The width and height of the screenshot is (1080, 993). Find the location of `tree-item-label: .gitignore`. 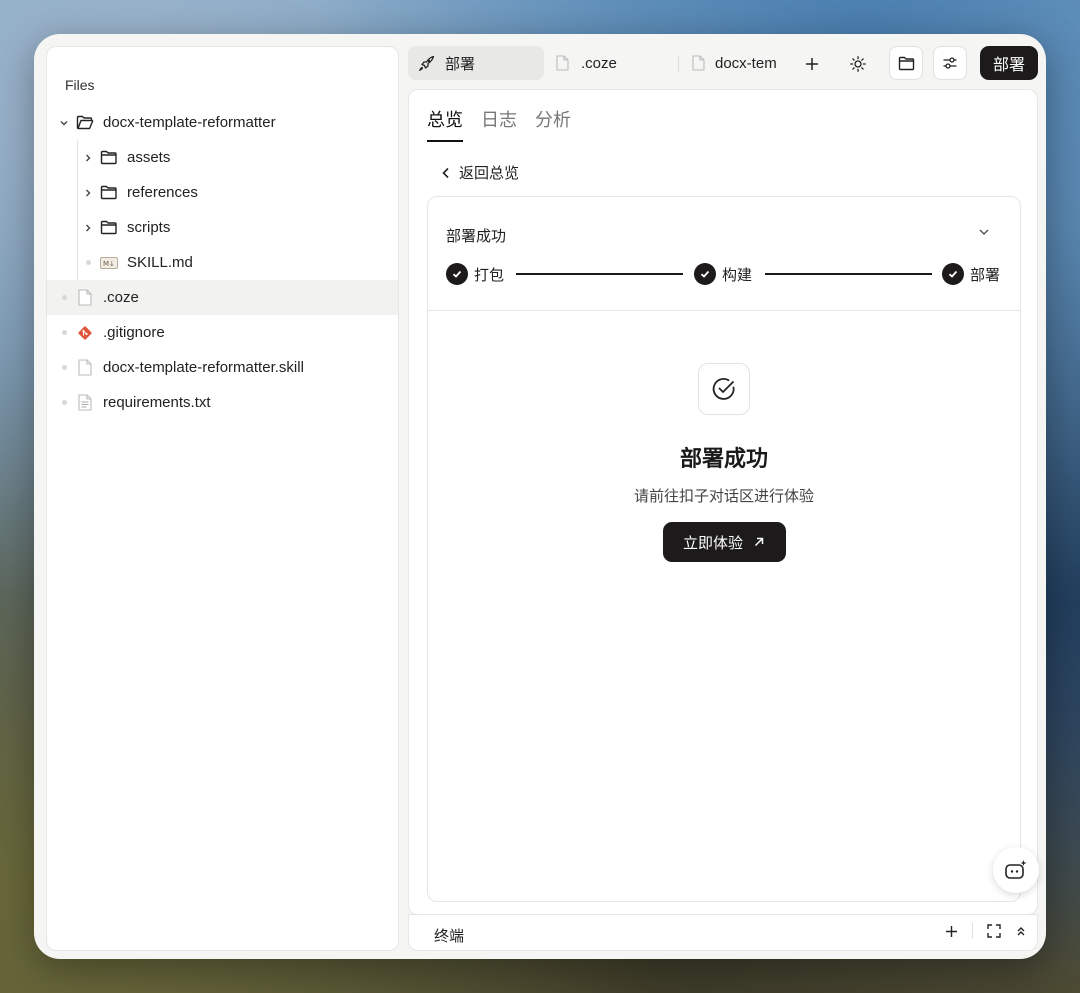

tree-item-label: .gitignore is located at coordinates (134, 332).